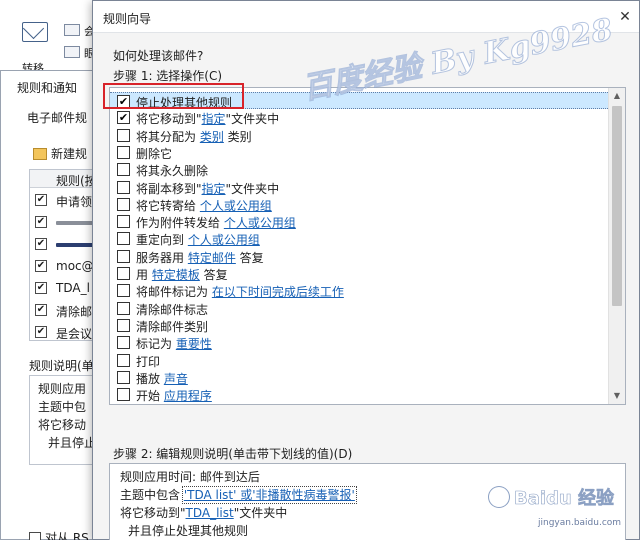 The image size is (640, 540). Describe the element at coordinates (360, 342) in the screenshot. I see `action-item: 标记为 重要性` at that location.